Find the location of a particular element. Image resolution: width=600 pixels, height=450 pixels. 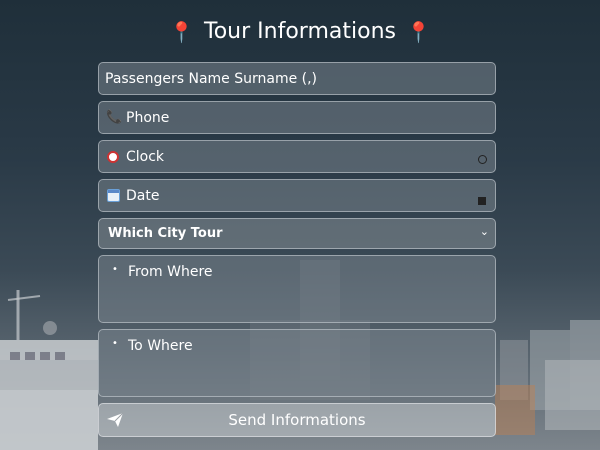

paper-plane-icon is located at coordinates (115, 420).